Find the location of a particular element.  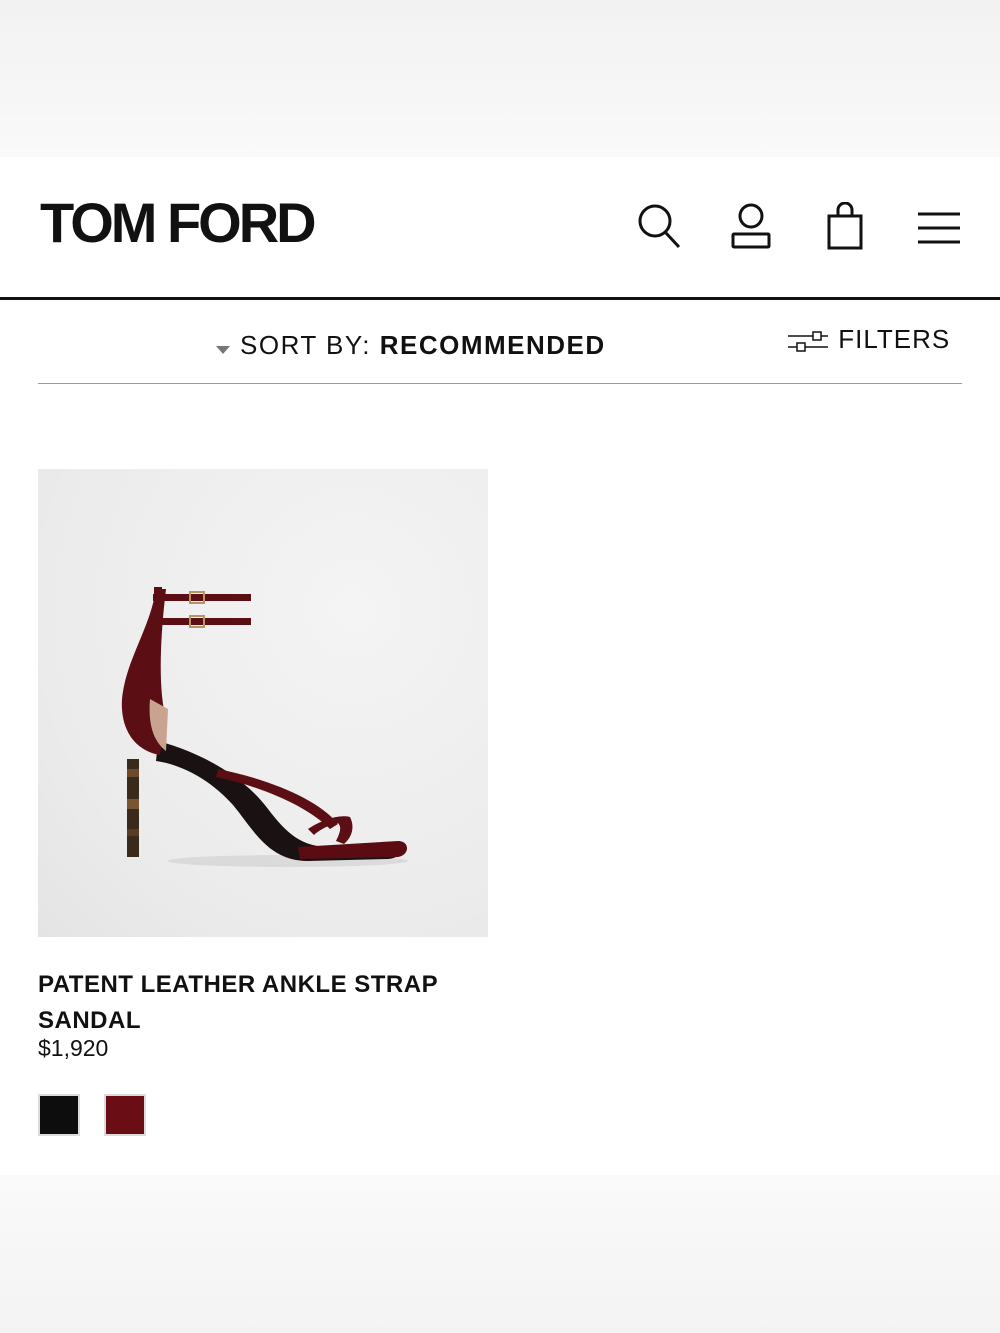

top-fade-area is located at coordinates (500, 78).